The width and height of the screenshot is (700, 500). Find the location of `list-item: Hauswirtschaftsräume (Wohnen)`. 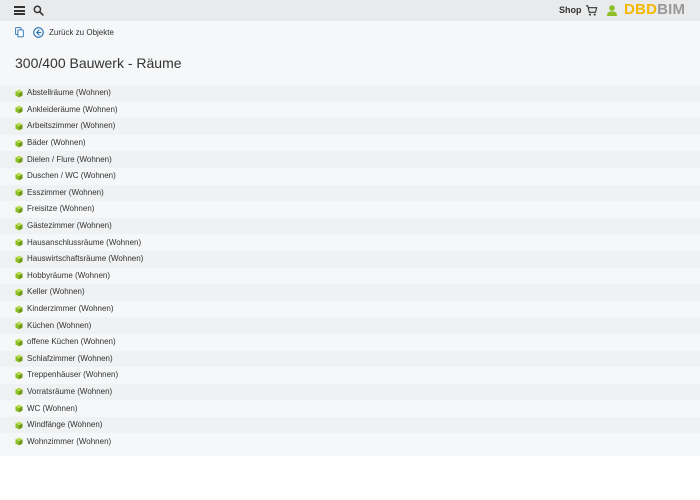

list-item: Hauswirtschaftsräume (Wohnen) is located at coordinates (350, 259).